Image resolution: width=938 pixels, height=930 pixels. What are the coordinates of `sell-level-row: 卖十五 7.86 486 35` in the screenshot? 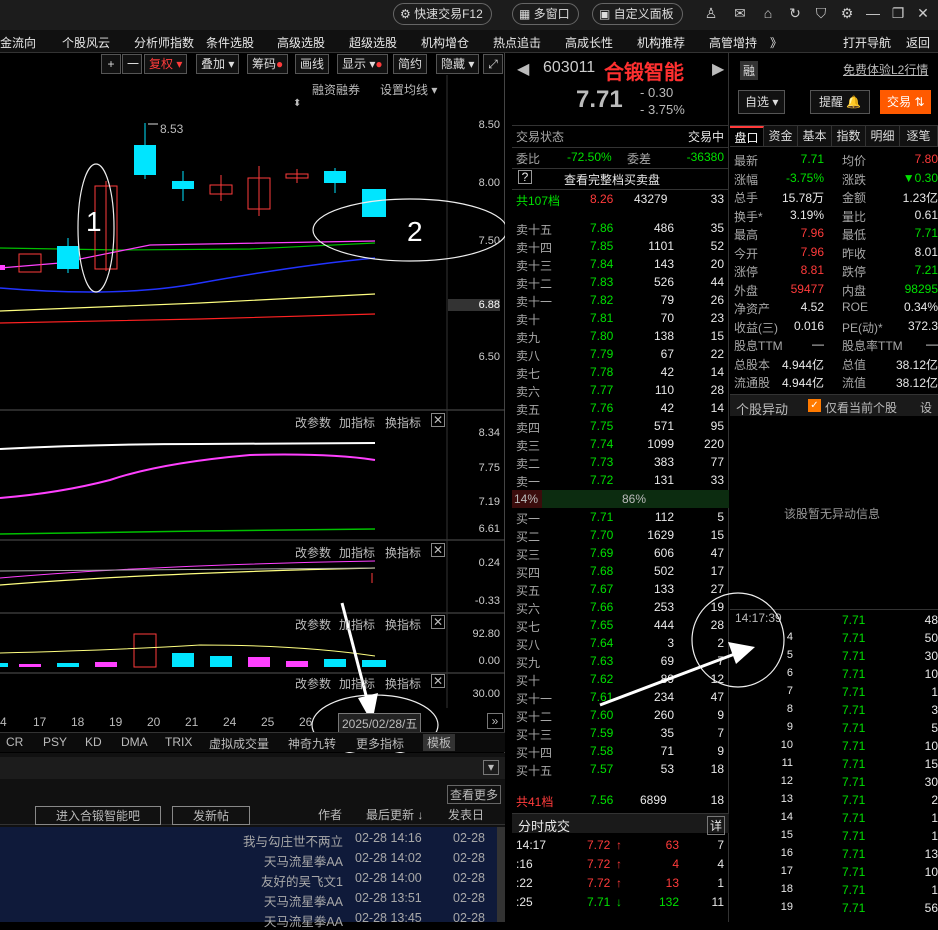 It's located at (620, 228).